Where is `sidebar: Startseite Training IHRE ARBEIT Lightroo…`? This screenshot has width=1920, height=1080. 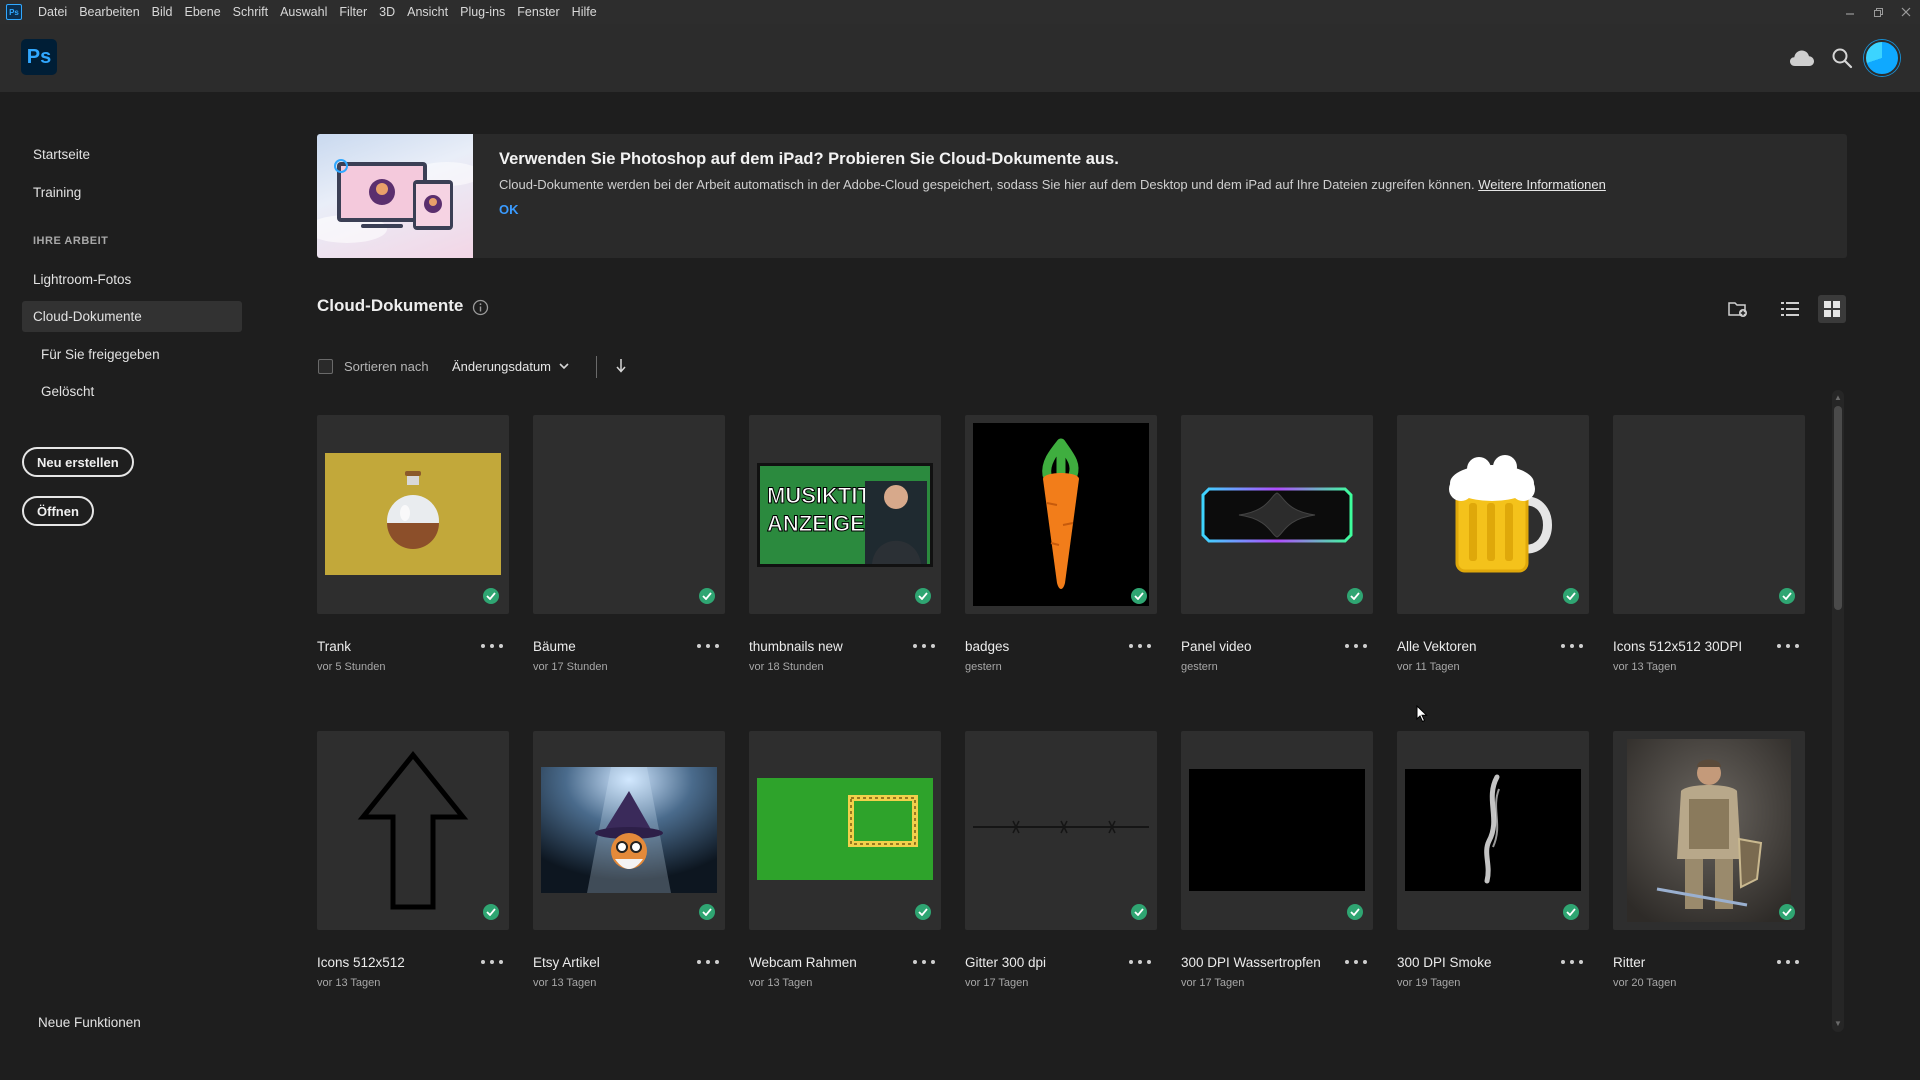
sidebar: Startseite Training IHRE ARBEIT Lightroo… is located at coordinates (131, 586).